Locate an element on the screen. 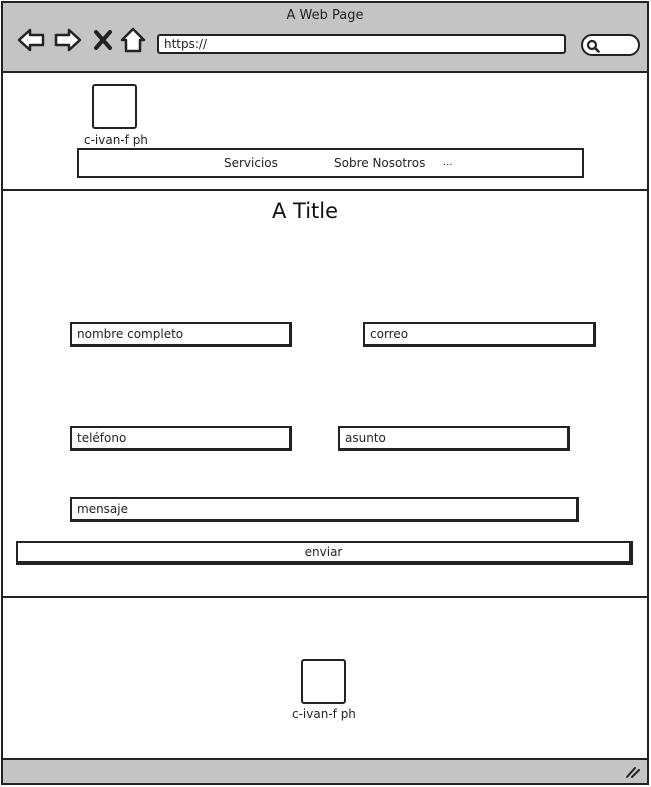  home-icon is located at coordinates (133, 40).